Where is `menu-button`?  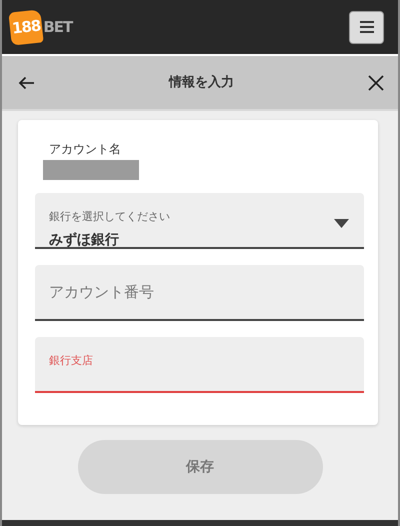 menu-button is located at coordinates (366, 27).